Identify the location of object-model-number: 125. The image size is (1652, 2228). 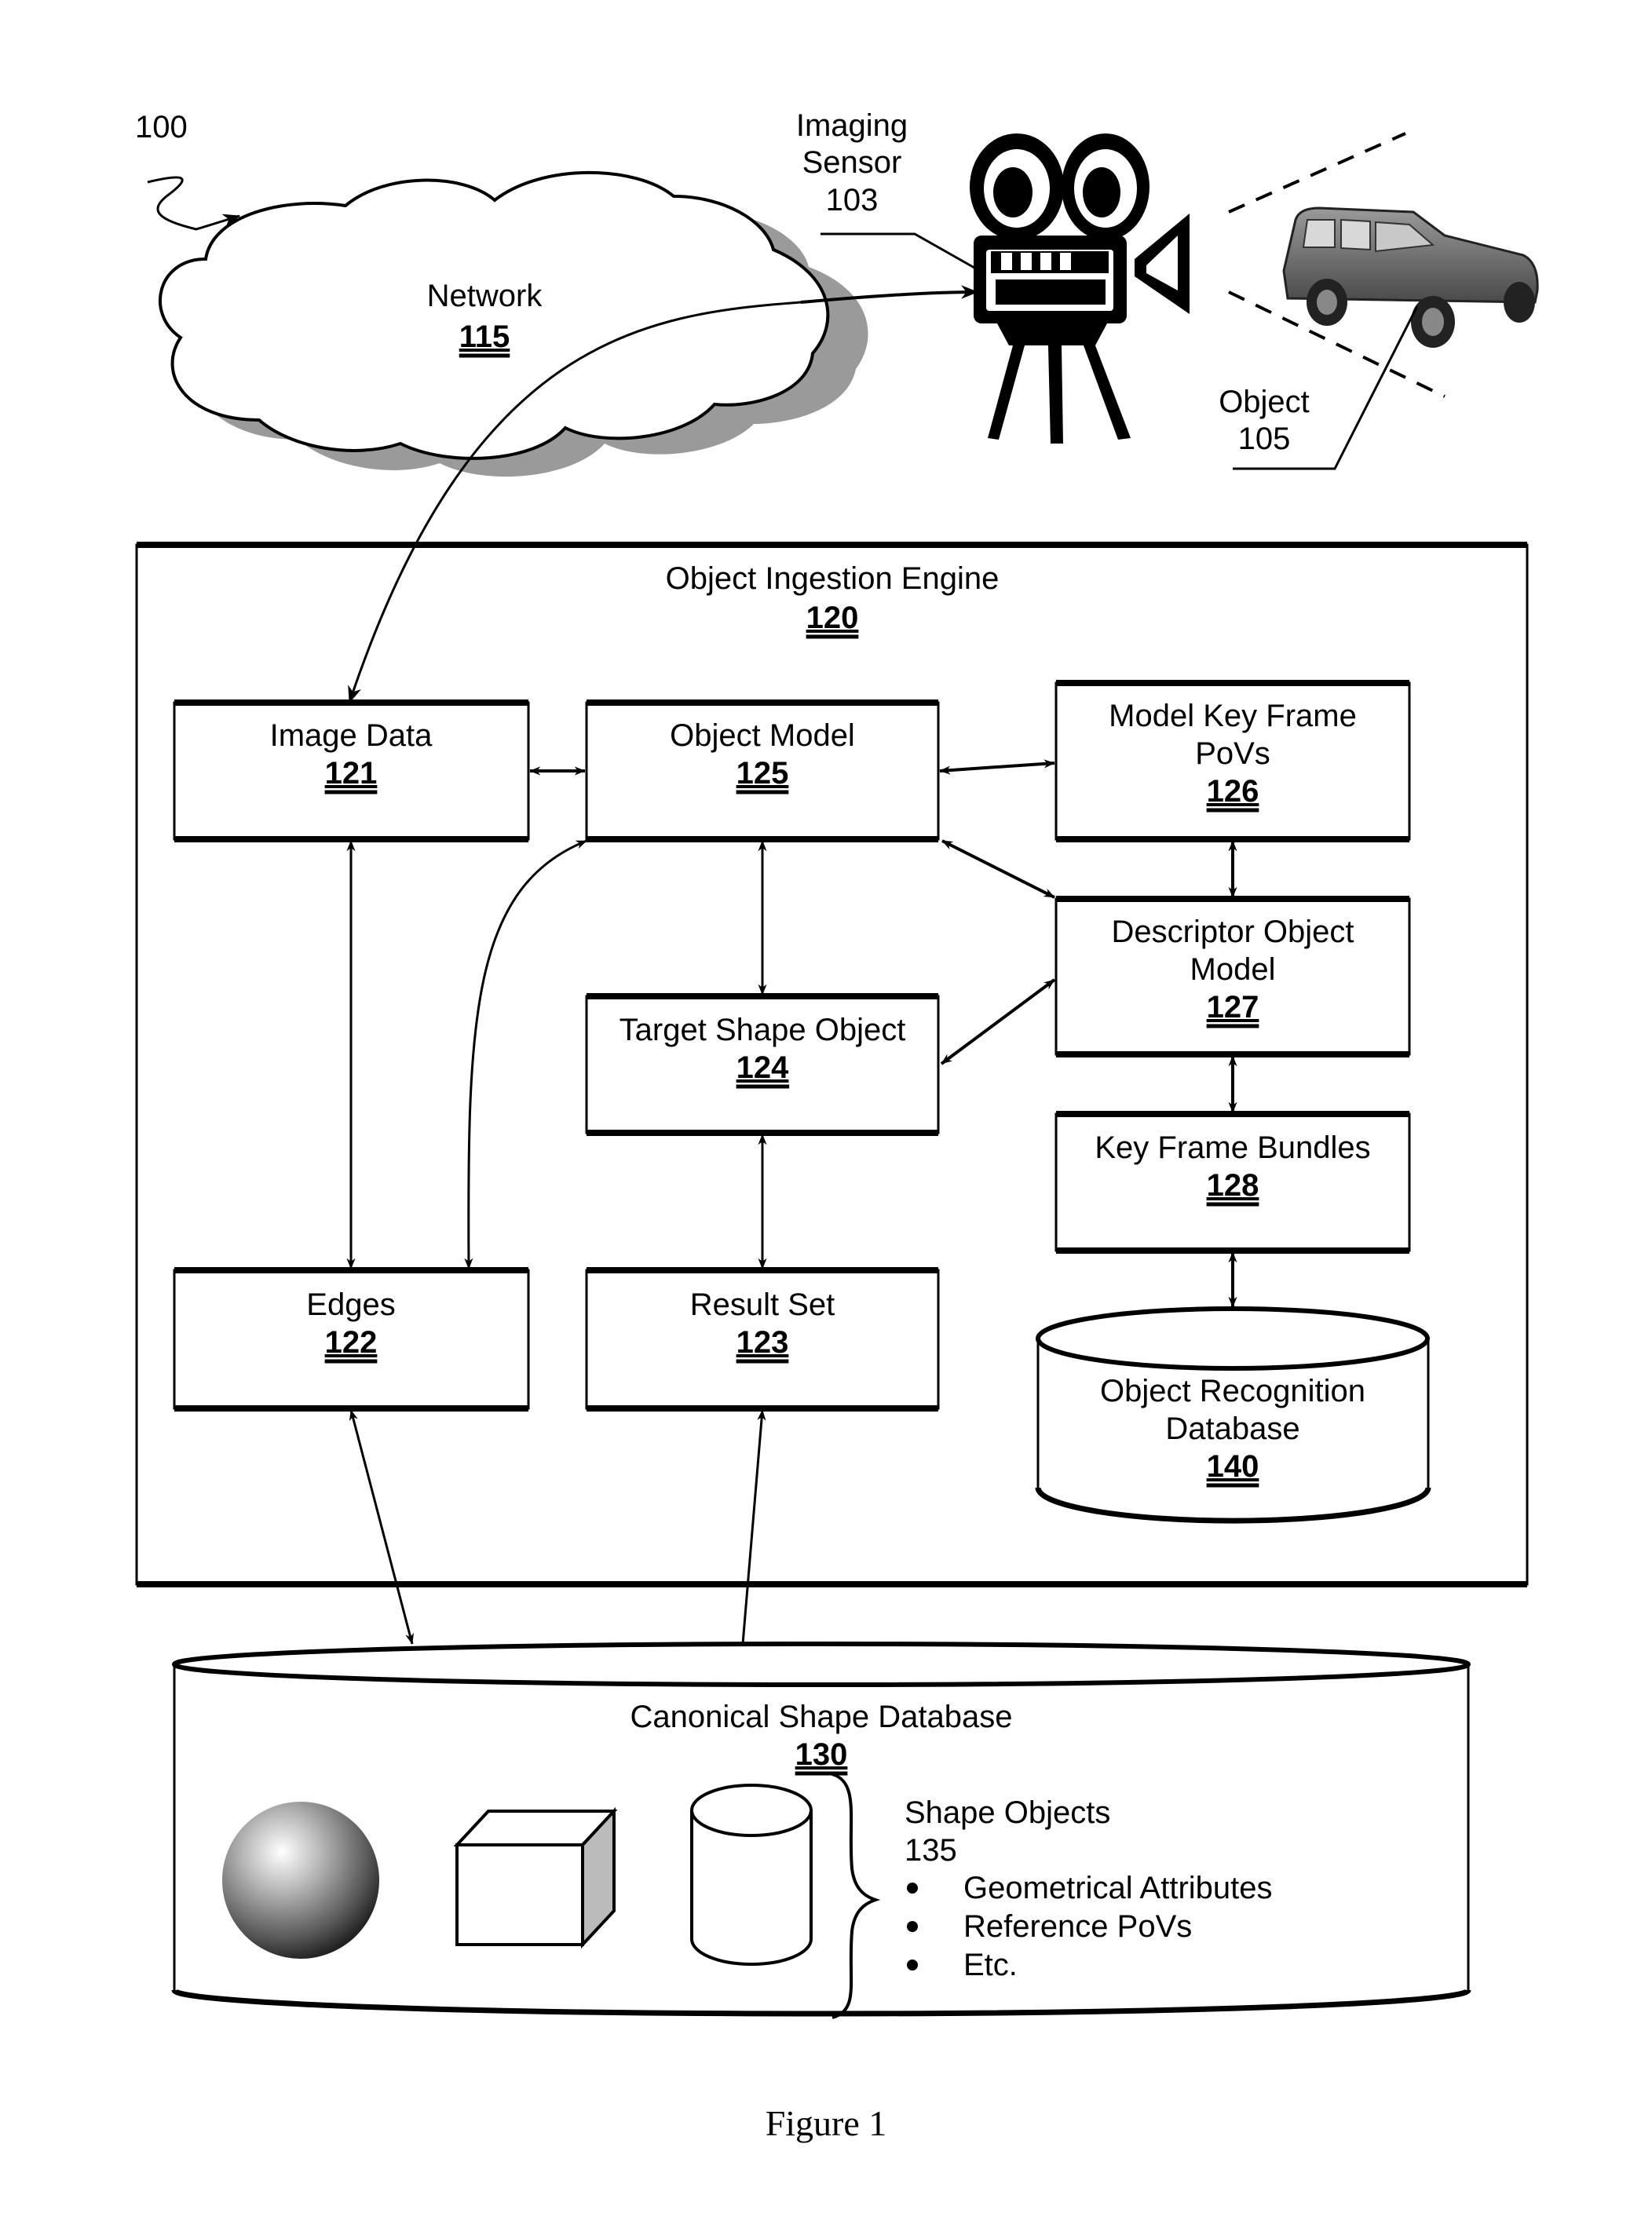
(762, 773).